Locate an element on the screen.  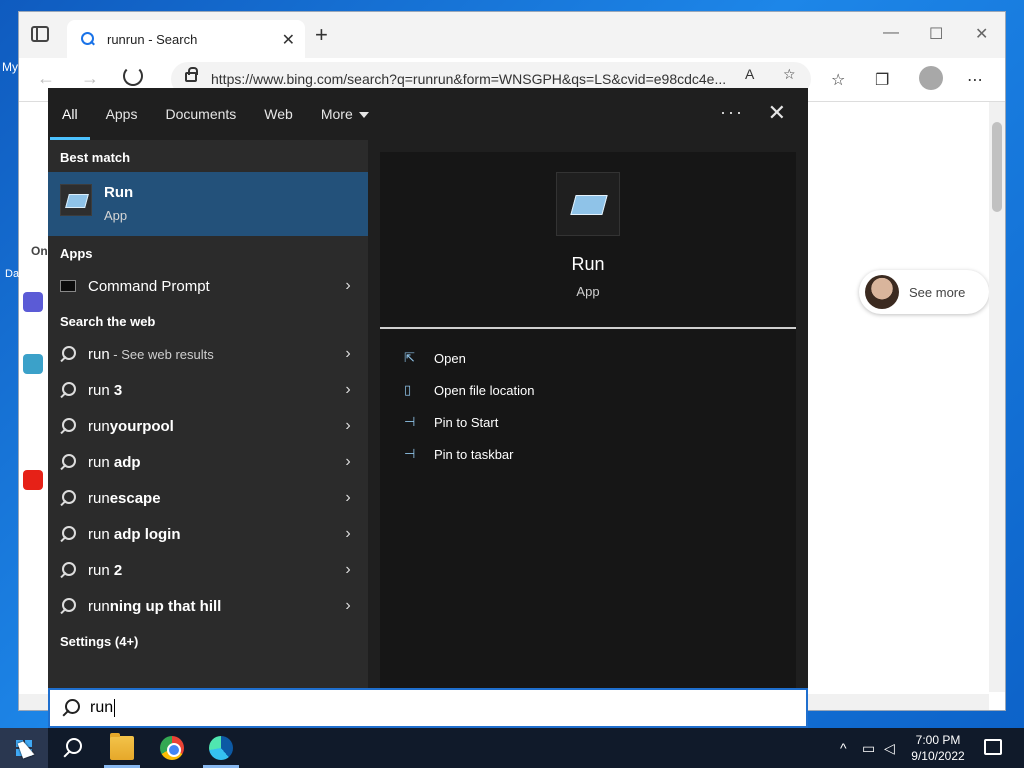
tab-actions-icon is located at coordinates (40, 34).